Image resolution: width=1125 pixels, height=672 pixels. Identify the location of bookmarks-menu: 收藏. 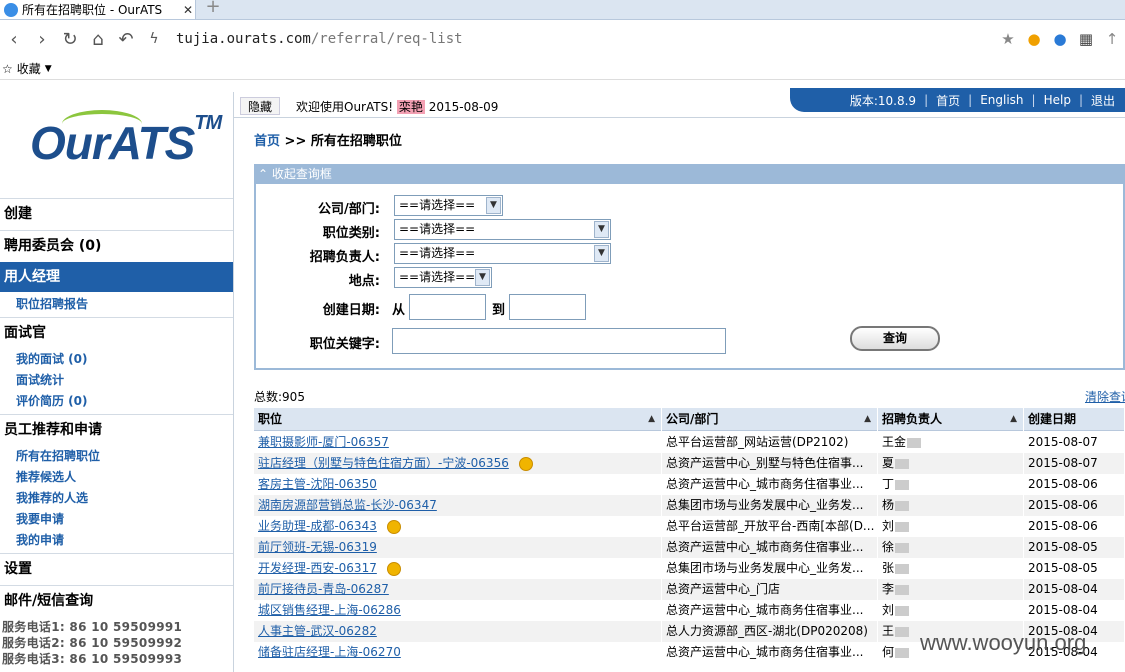
(29, 68).